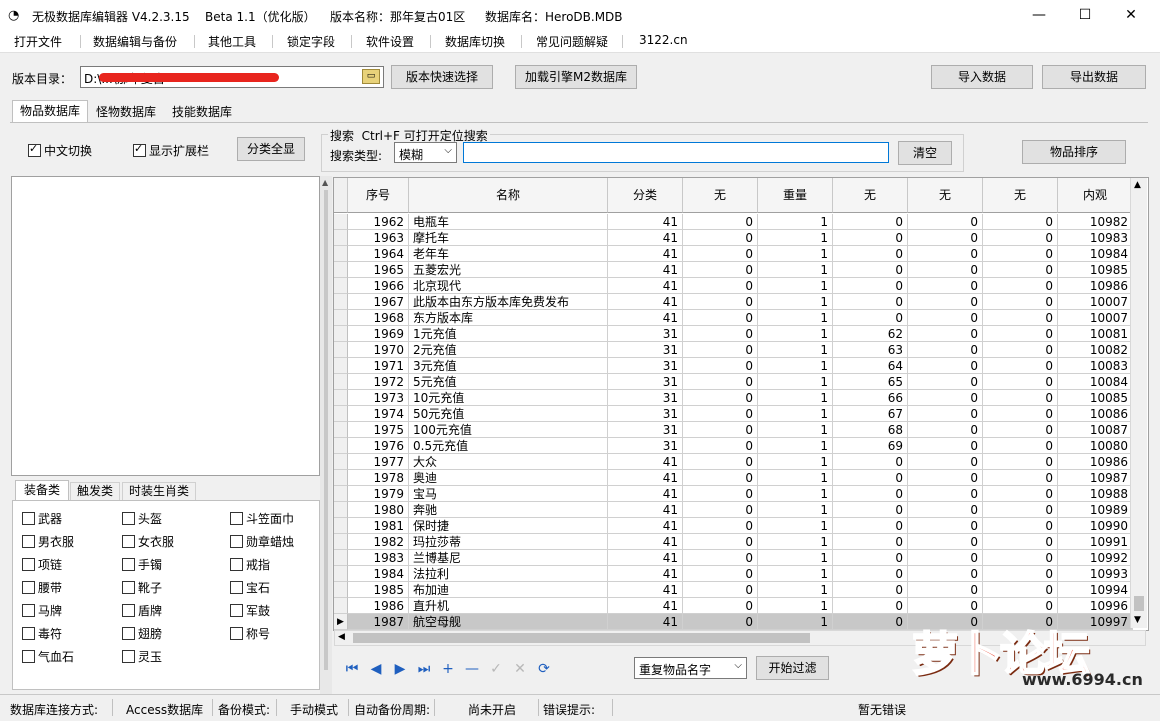  I want to click on import-button: 导入数据, so click(982, 77).